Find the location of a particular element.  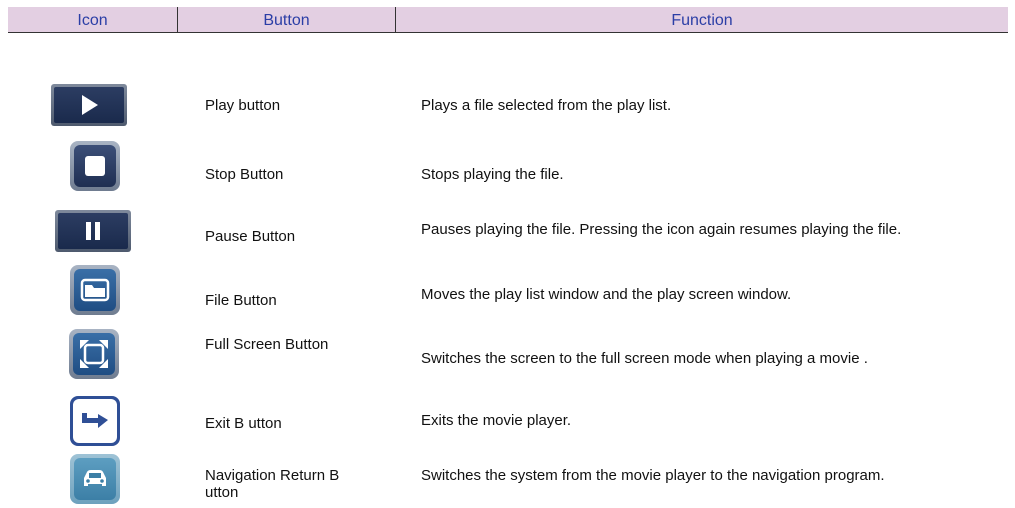

row-label: File Button is located at coordinates (241, 300).